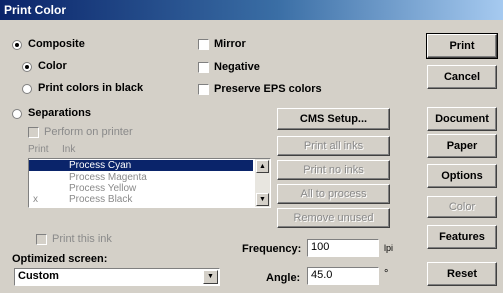 The height and width of the screenshot is (293, 503). Describe the element at coordinates (17, 45) in the screenshot. I see `composite-radio` at that location.